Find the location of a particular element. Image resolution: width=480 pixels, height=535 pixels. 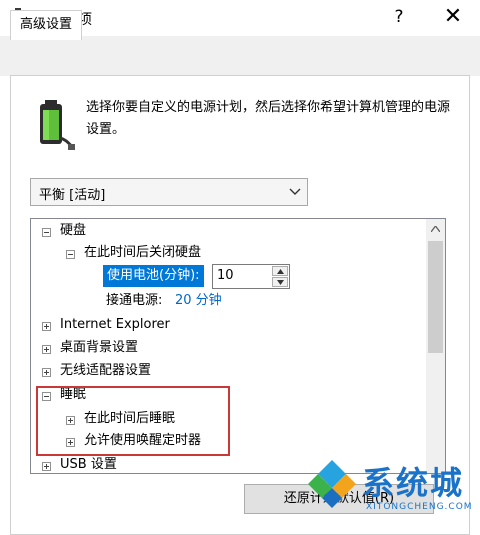

on-battery-label: 使用电池(分钟): is located at coordinates (153, 276).